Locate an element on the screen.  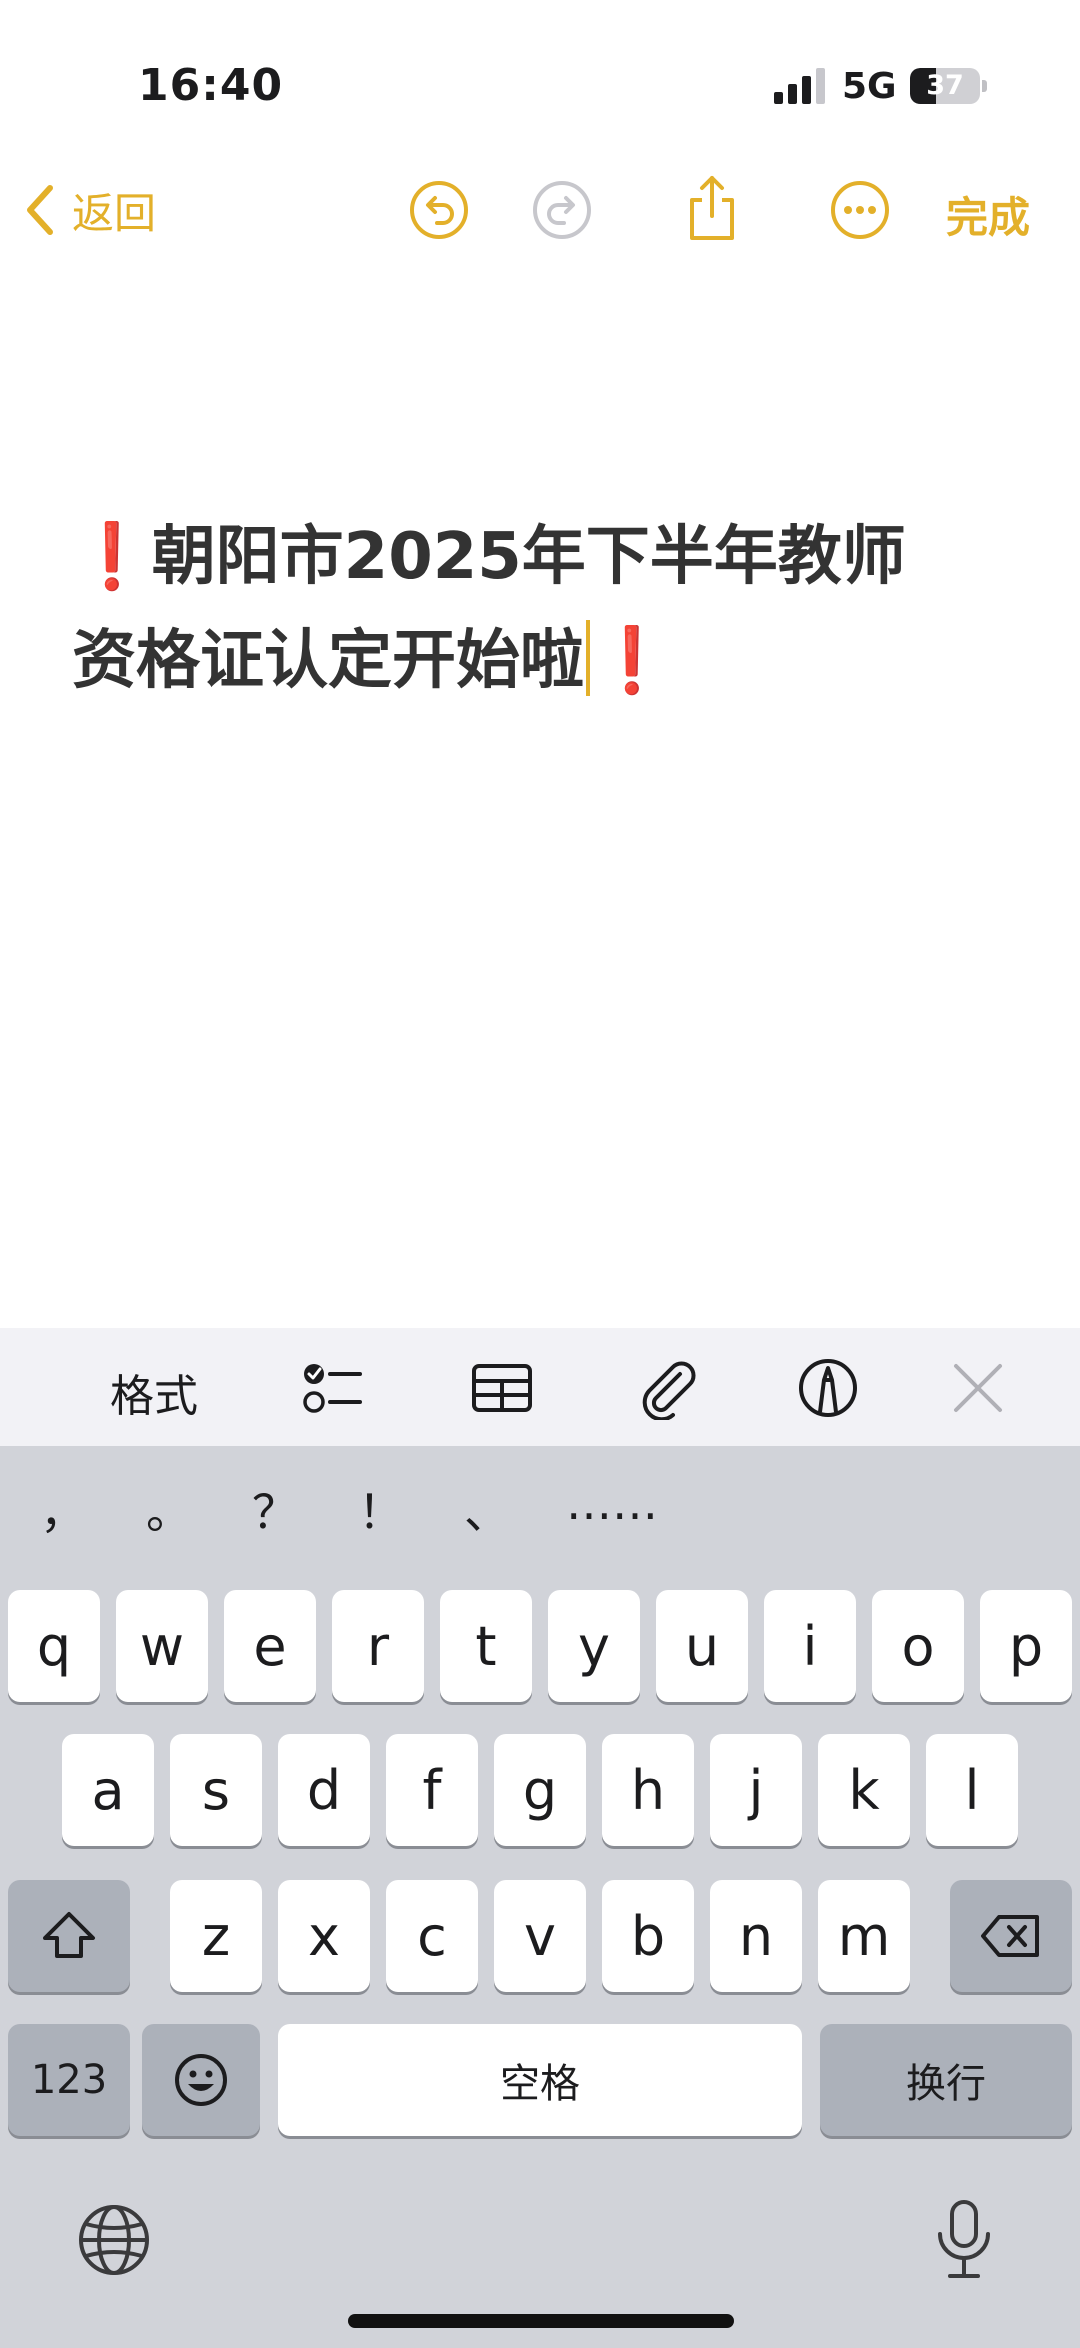
chevron-left-icon is located at coordinates (40, 210).